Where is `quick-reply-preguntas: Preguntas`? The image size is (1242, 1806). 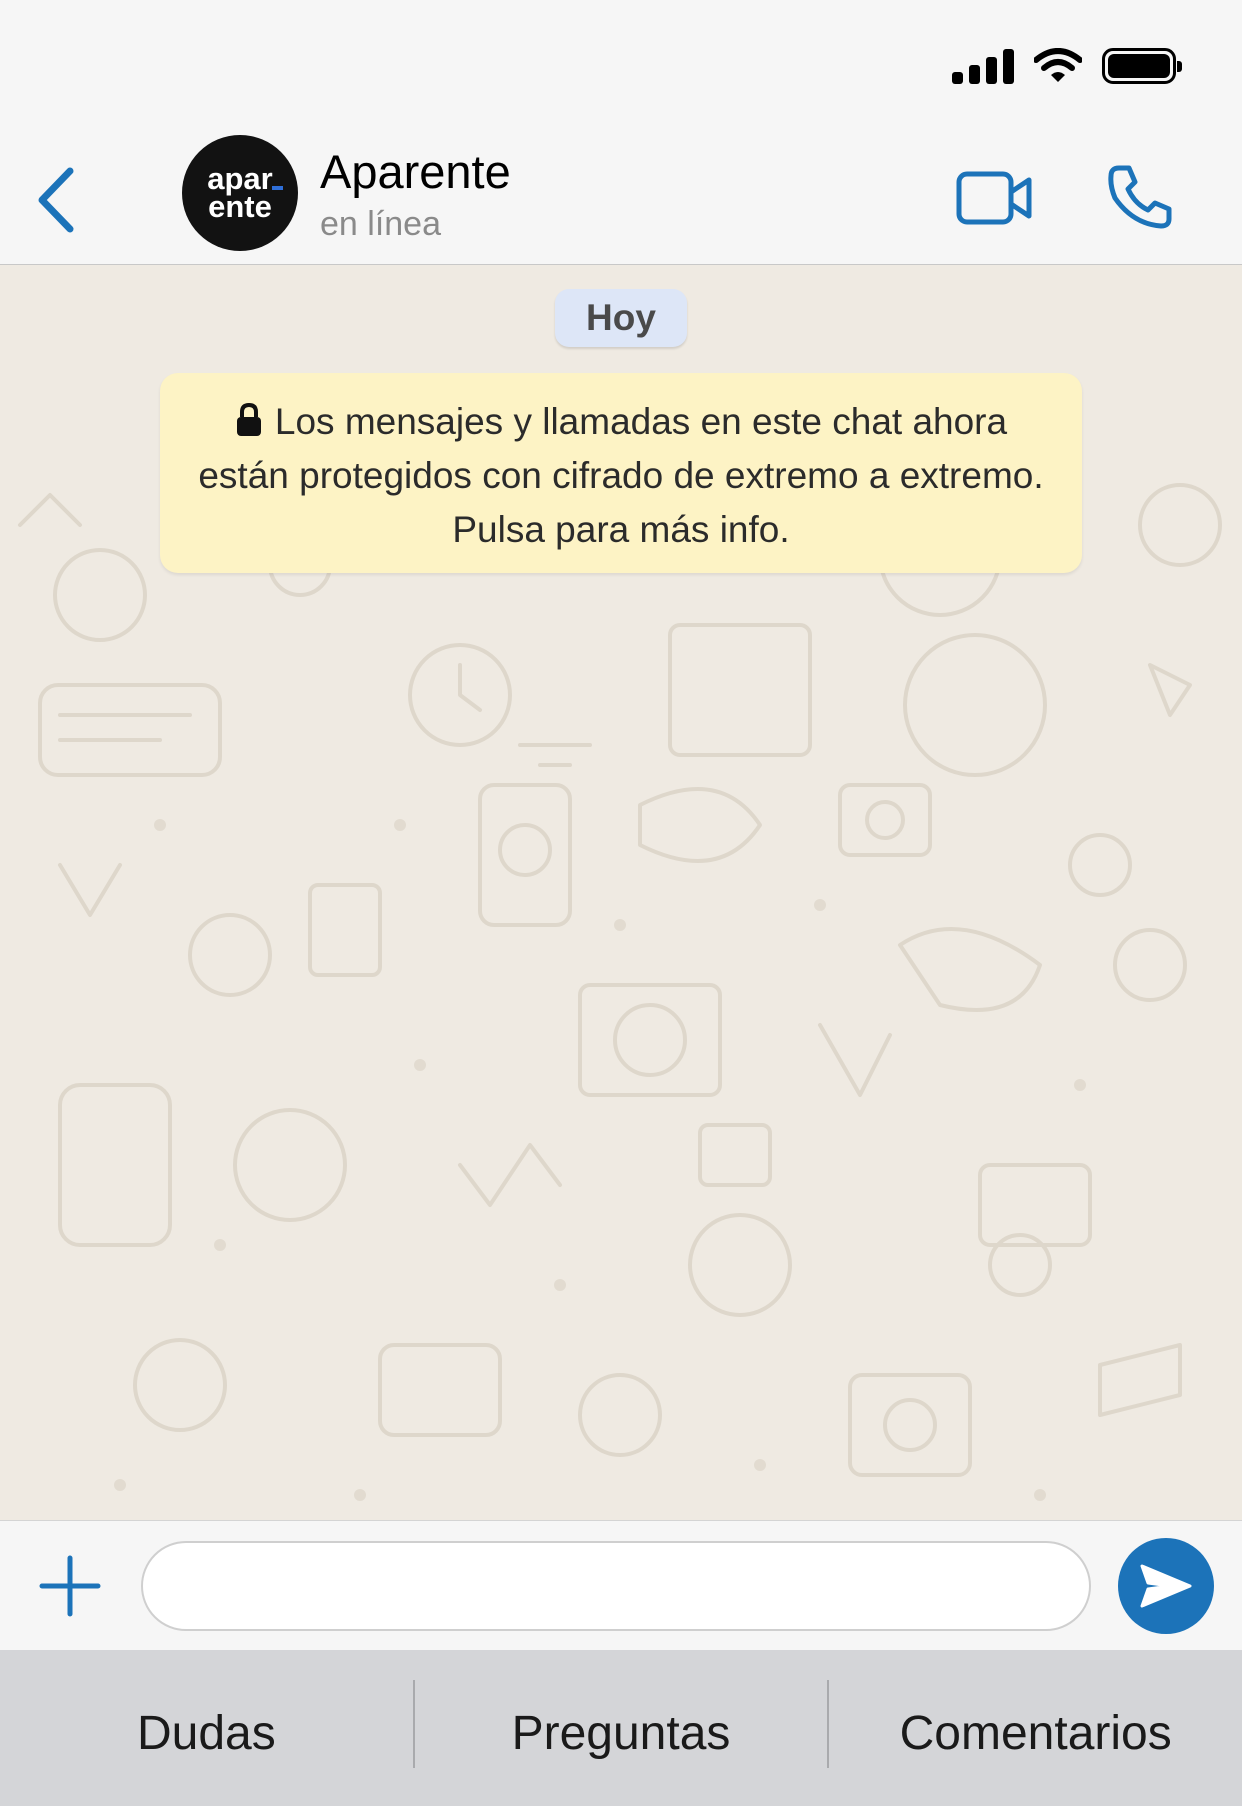 quick-reply-preguntas: Preguntas is located at coordinates (621, 1728).